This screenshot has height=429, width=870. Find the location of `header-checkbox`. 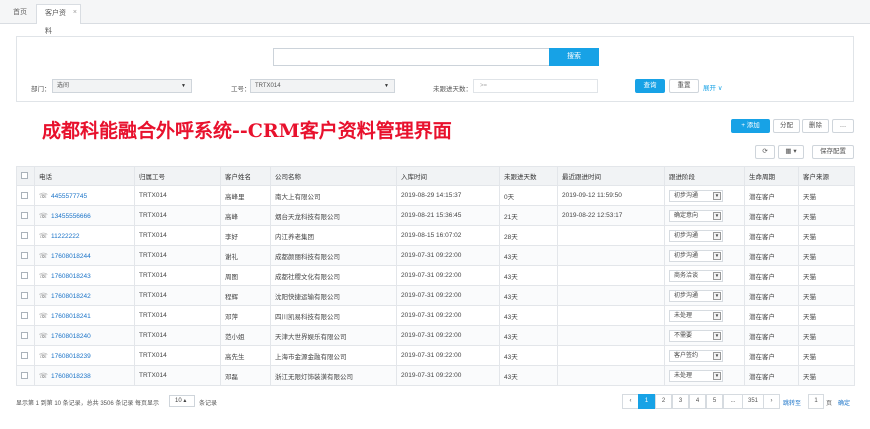

header-checkbox is located at coordinates (25, 176).